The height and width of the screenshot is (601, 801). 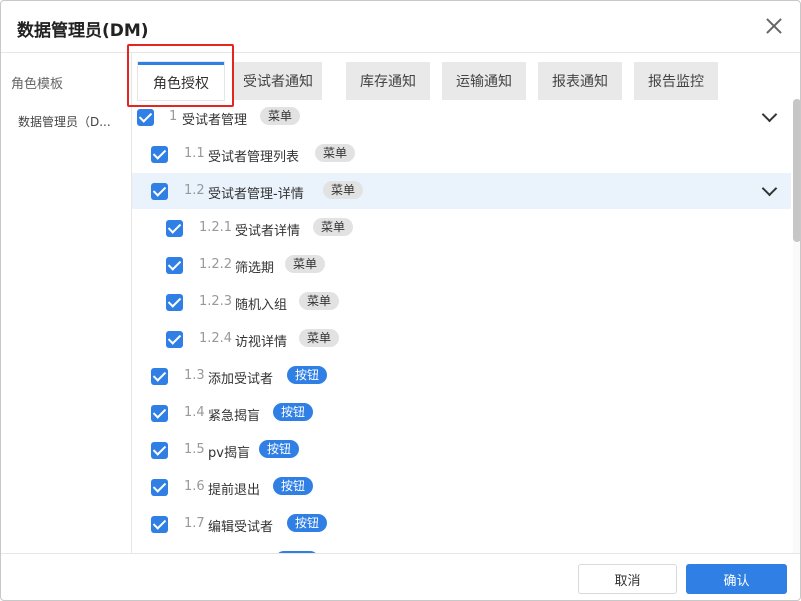 I want to click on tree-row-number: 1.2, so click(x=194, y=190).